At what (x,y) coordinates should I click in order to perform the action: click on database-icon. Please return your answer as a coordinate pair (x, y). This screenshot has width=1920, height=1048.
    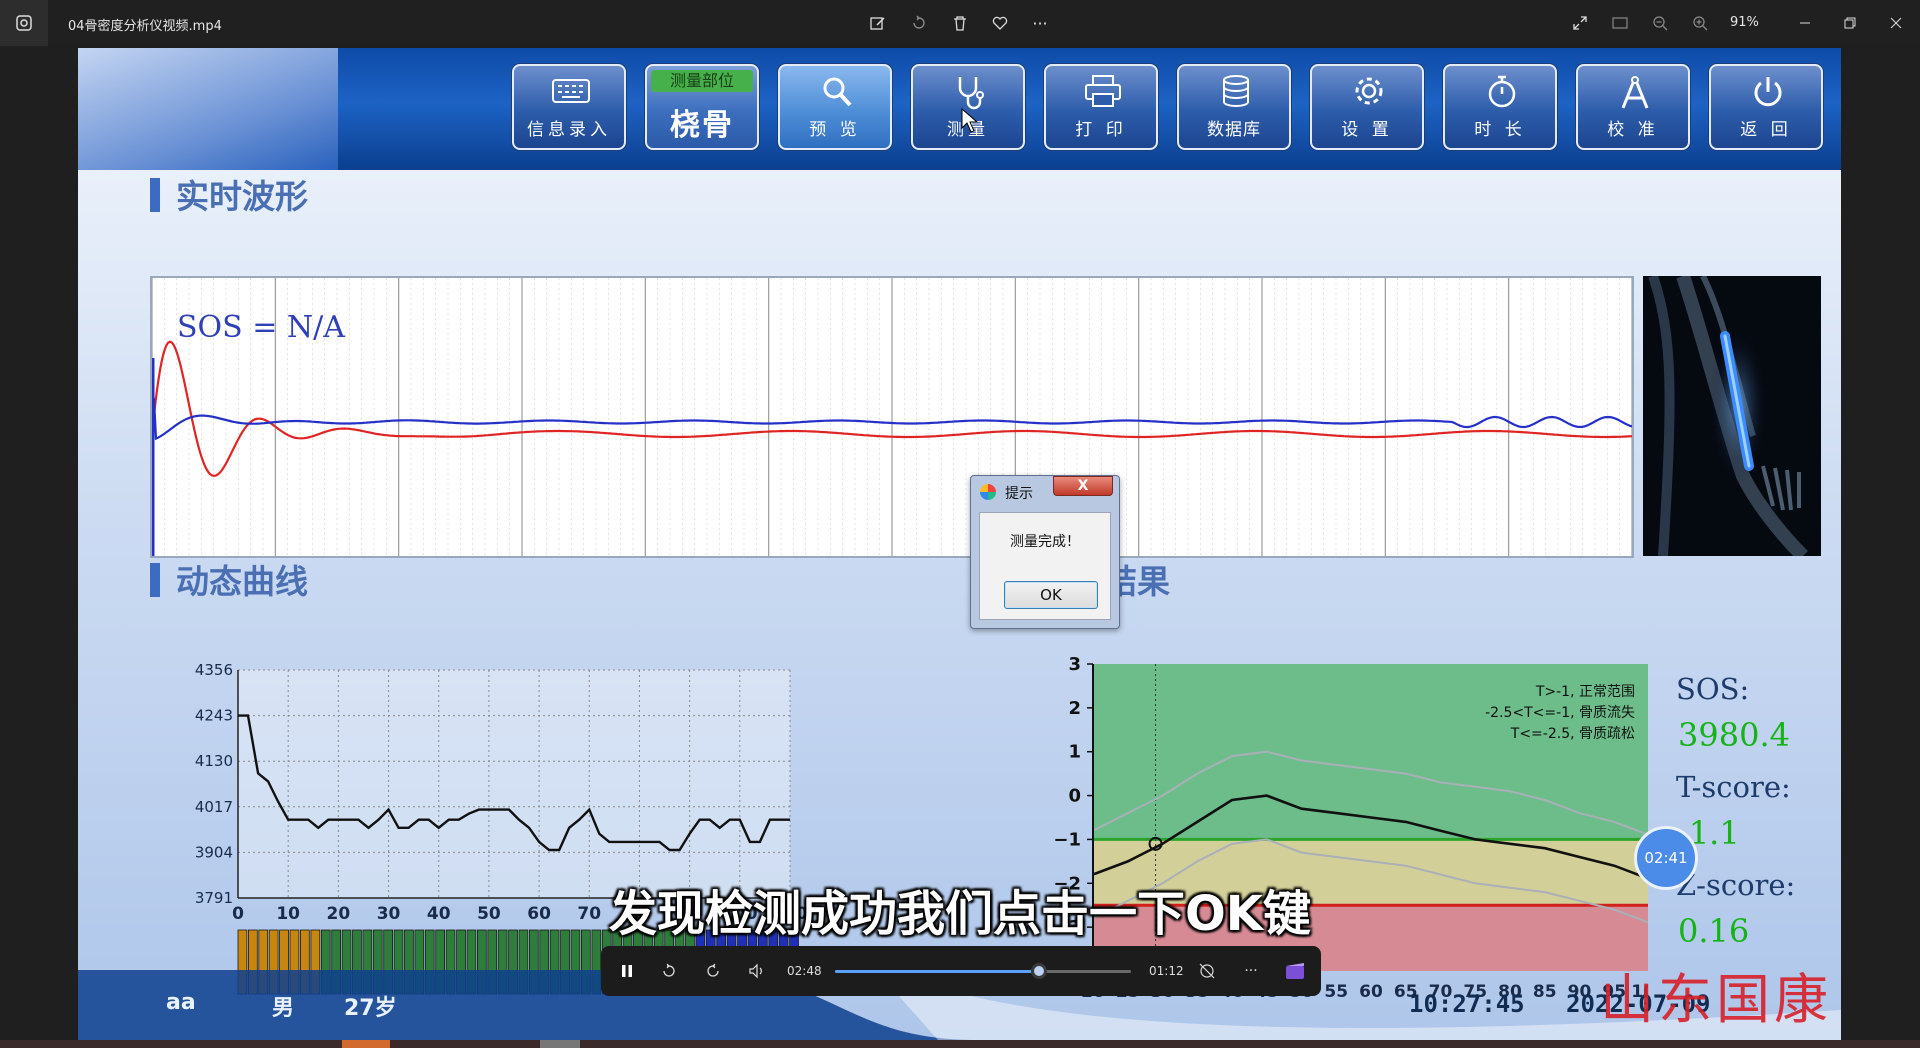
    Looking at the image, I should click on (1236, 91).